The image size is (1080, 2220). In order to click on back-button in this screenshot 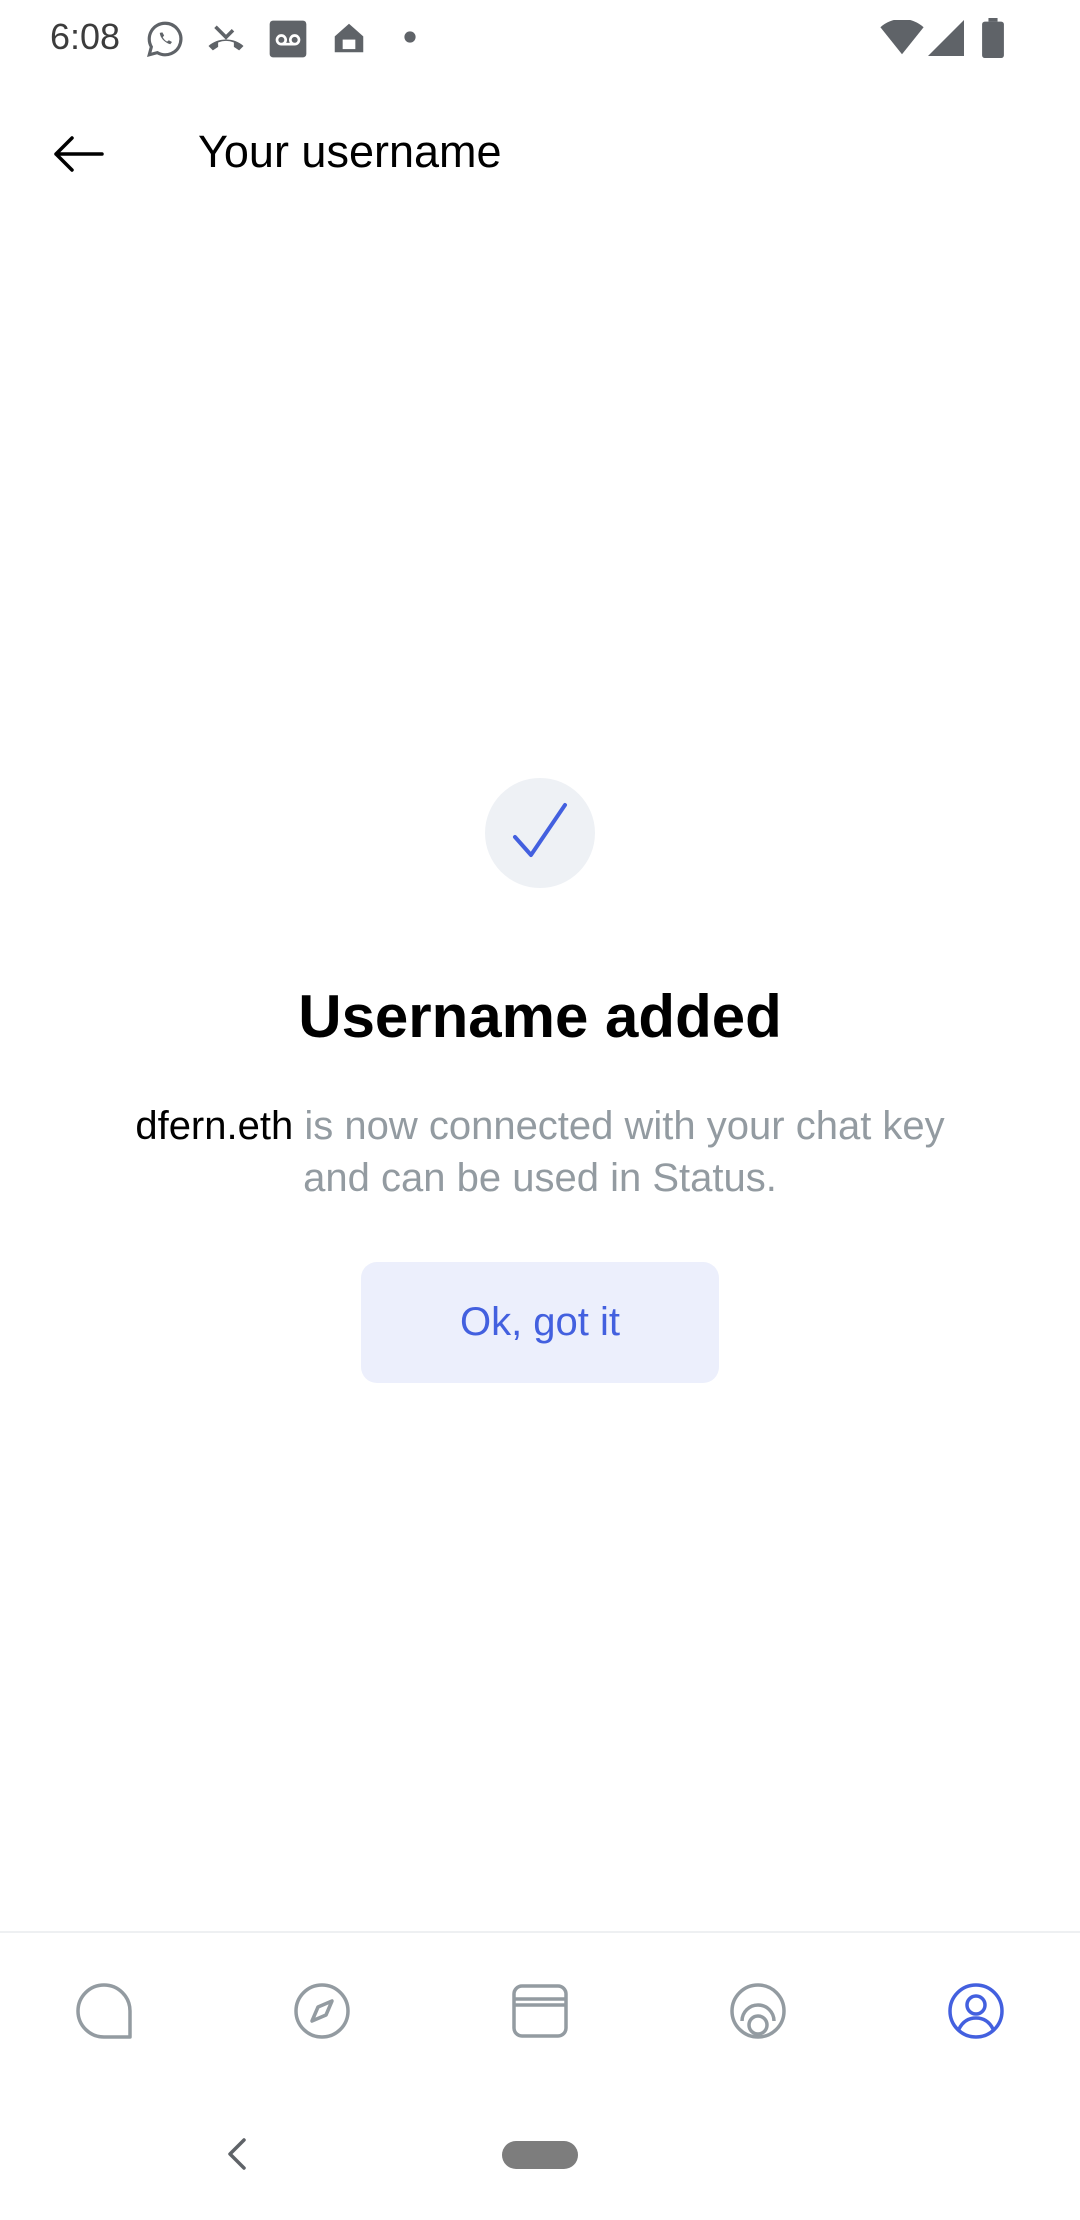, I will do `click(78, 156)`.